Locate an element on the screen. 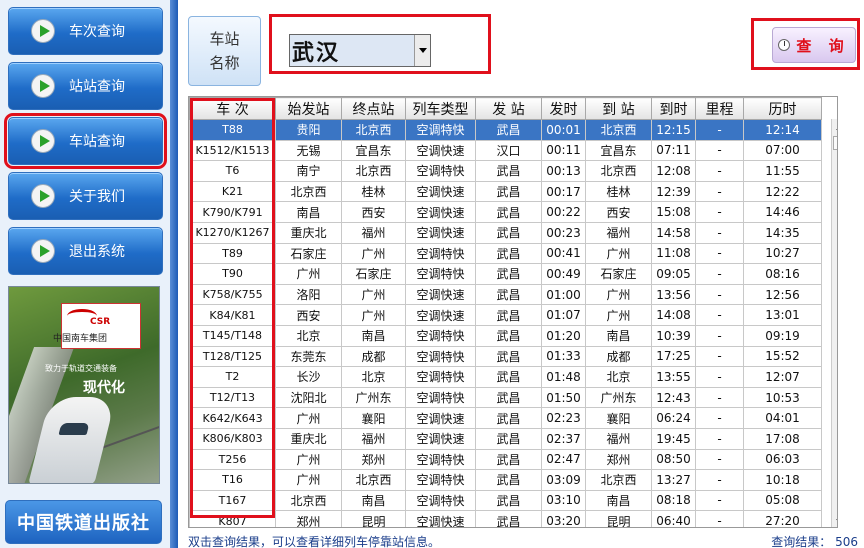 Image resolution: width=864 pixels, height=548 pixels. column-header: 终点站 is located at coordinates (373, 108).